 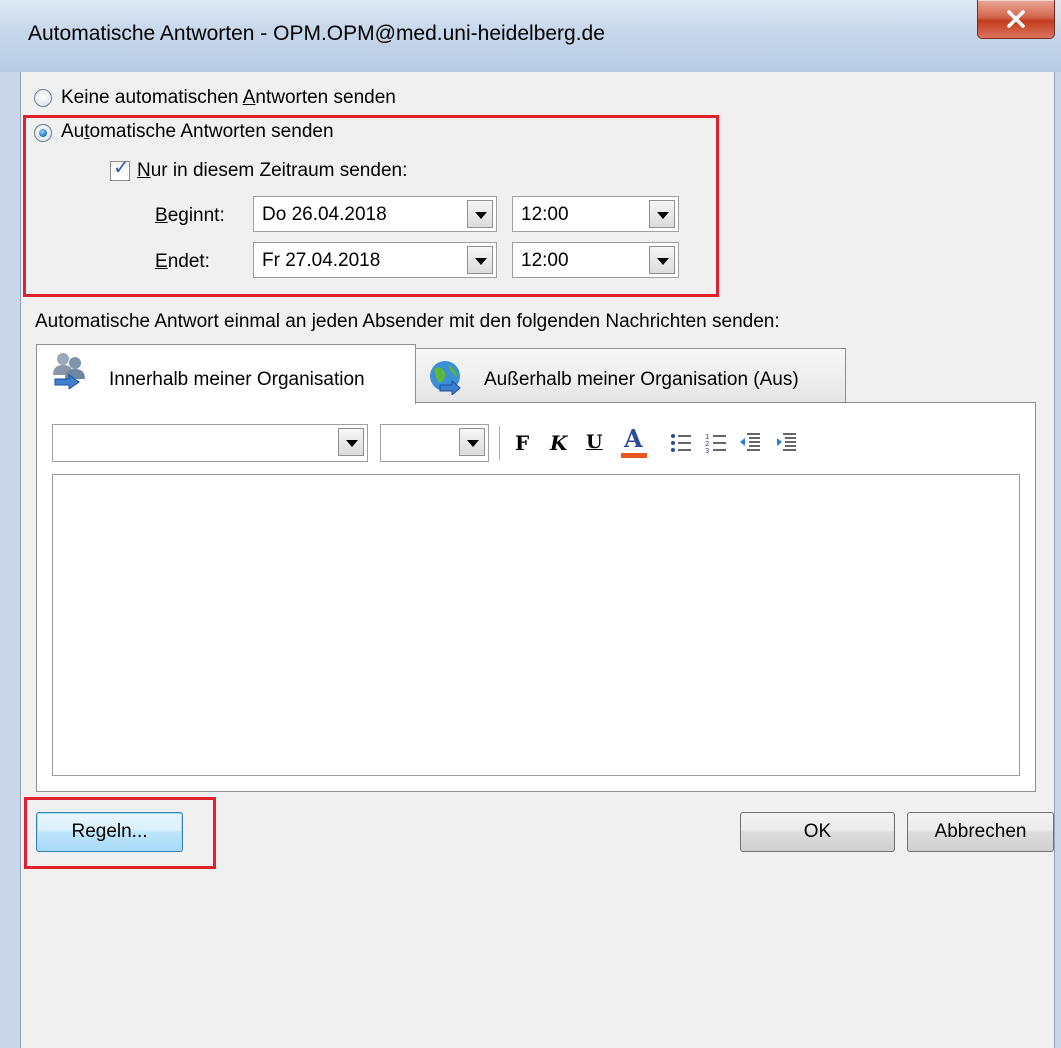 I want to click on checkmark-icon: ✓, so click(x=121, y=168).